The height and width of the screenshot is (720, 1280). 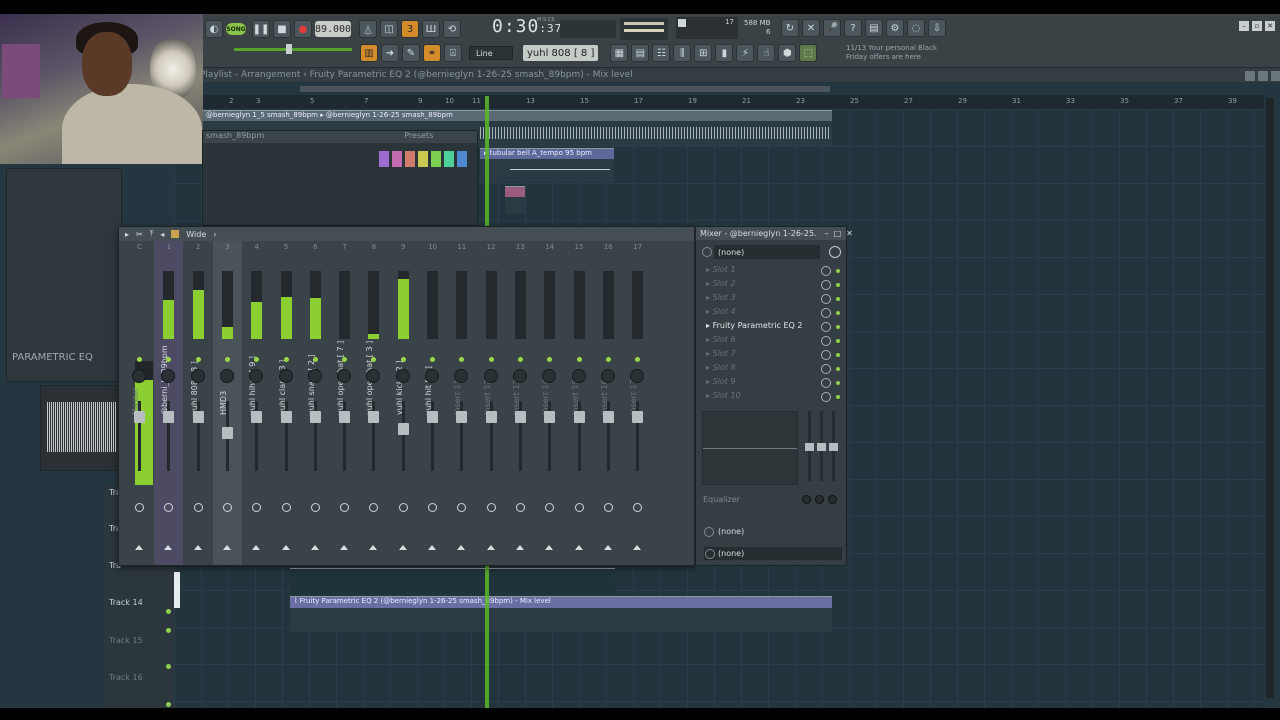 What do you see at coordinates (549, 403) in the screenshot?
I see `mixer-strip: 14 Insert 14` at bounding box center [549, 403].